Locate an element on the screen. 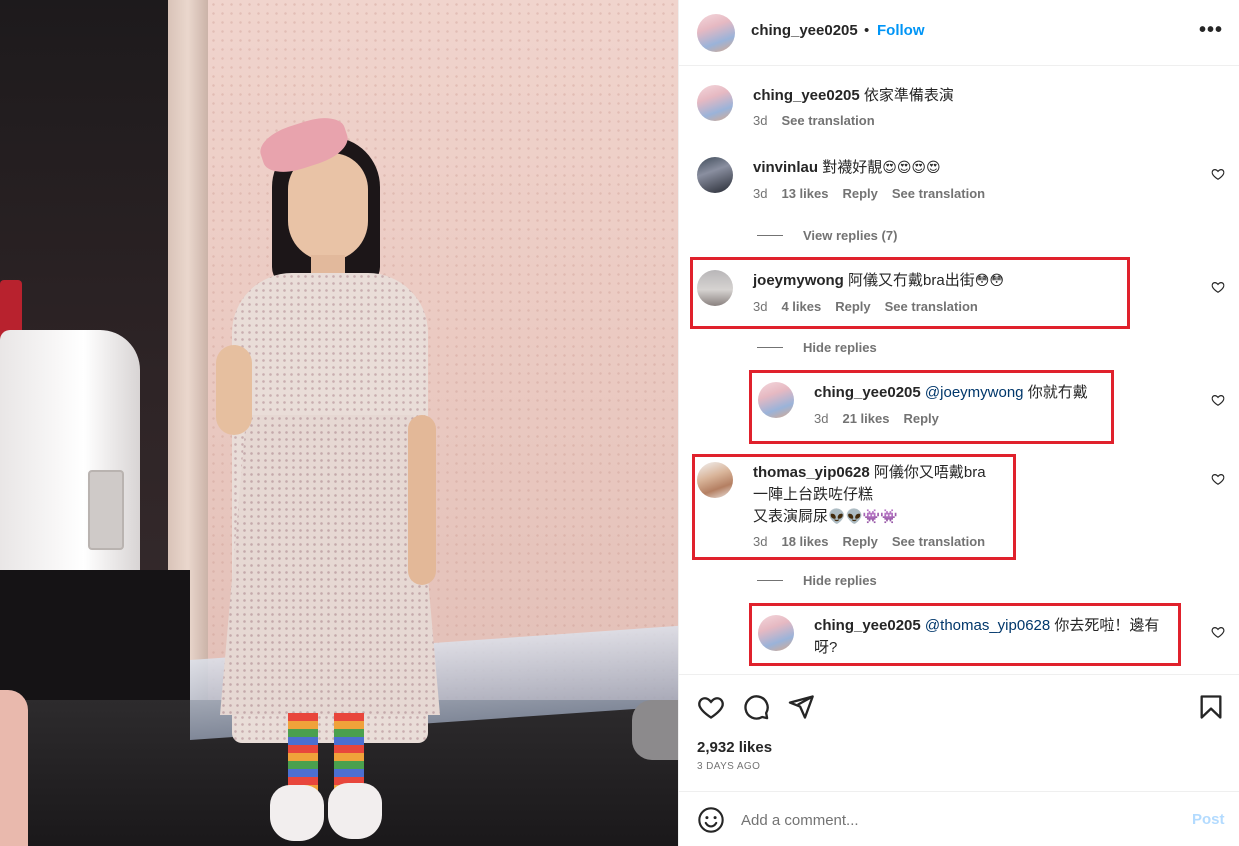 This screenshot has width=1239, height=846. more-icon: ••• is located at coordinates (1211, 30).